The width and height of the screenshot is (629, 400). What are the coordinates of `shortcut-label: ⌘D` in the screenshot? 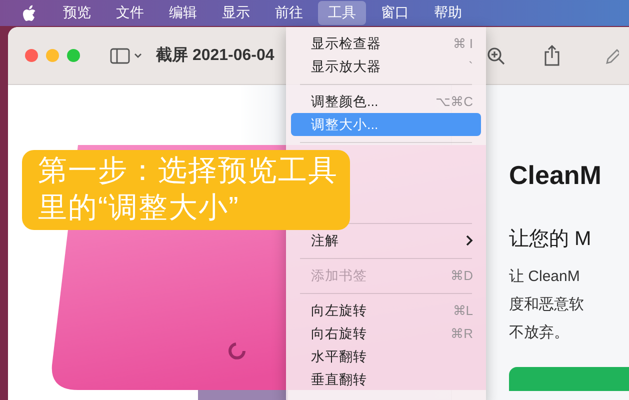 It's located at (461, 275).